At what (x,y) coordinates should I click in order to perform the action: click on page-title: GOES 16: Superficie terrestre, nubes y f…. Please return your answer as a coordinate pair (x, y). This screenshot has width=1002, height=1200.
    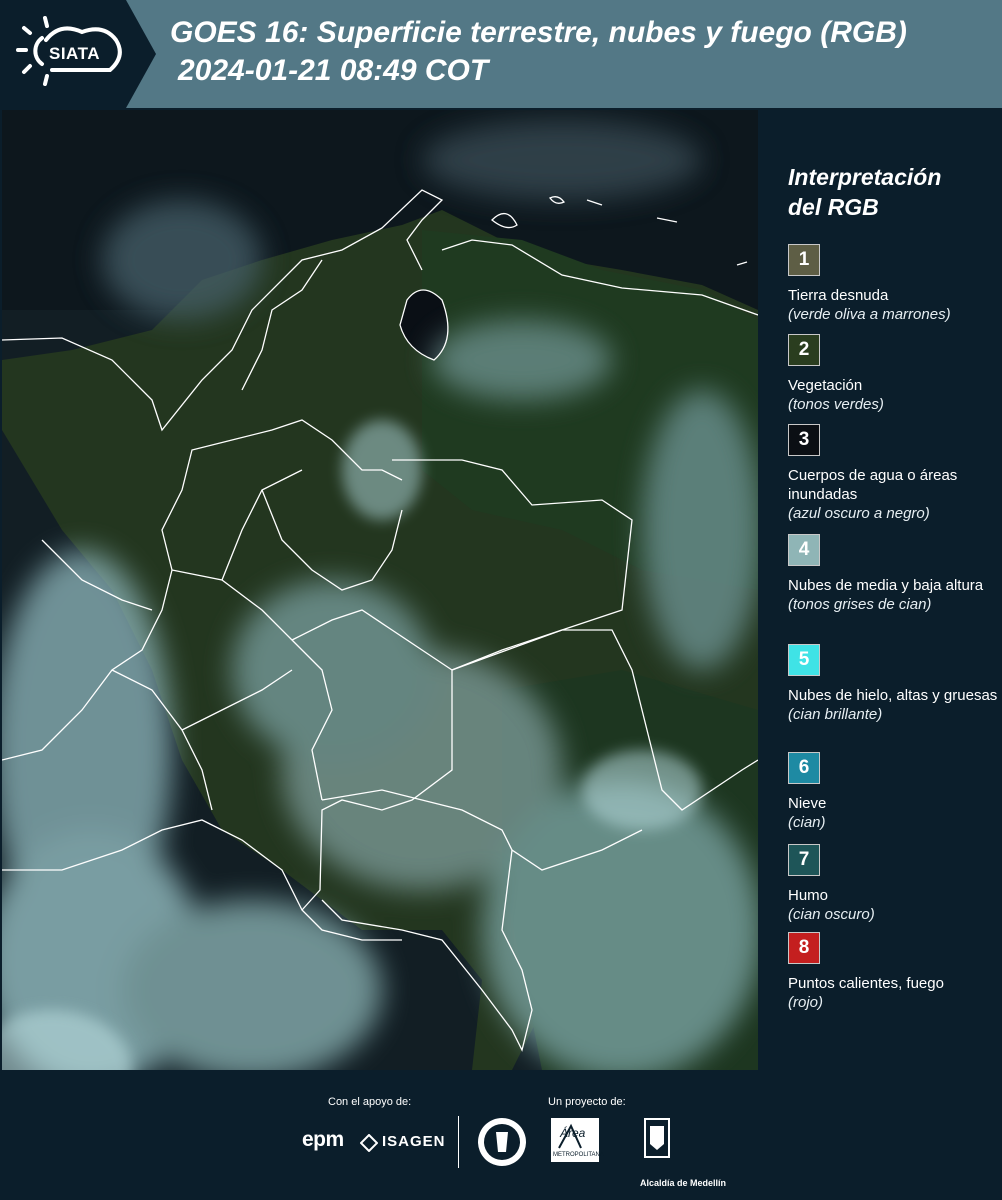
    Looking at the image, I should click on (538, 32).